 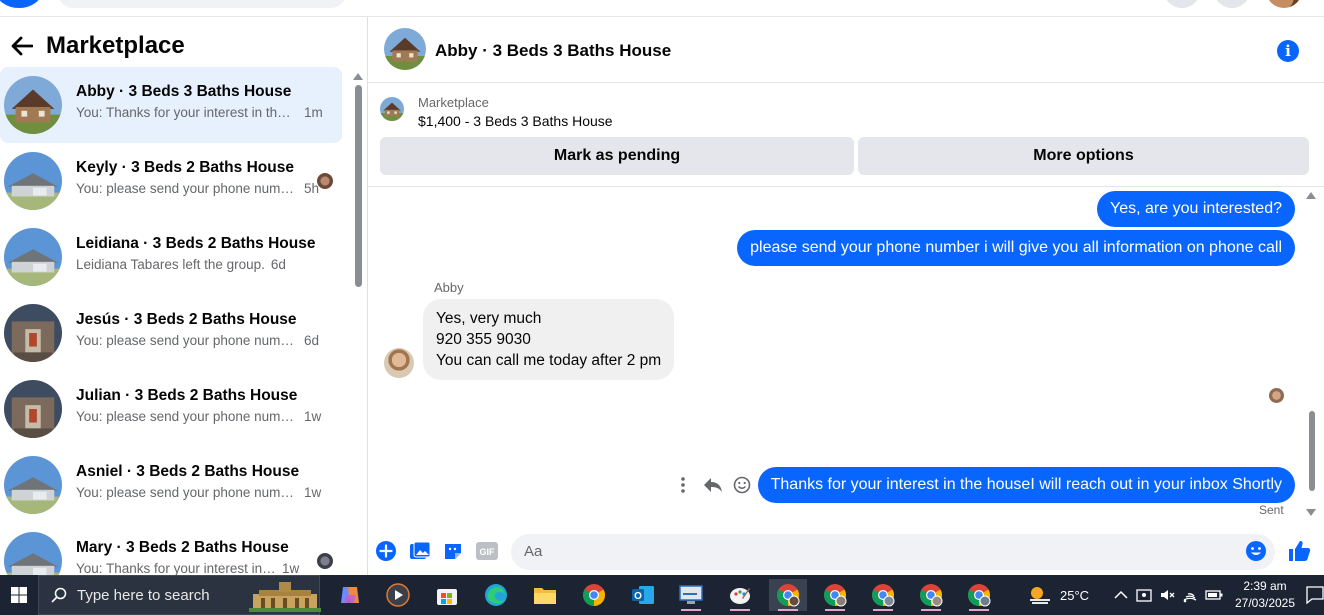 I want to click on conversation-time: 1m, so click(x=313, y=112).